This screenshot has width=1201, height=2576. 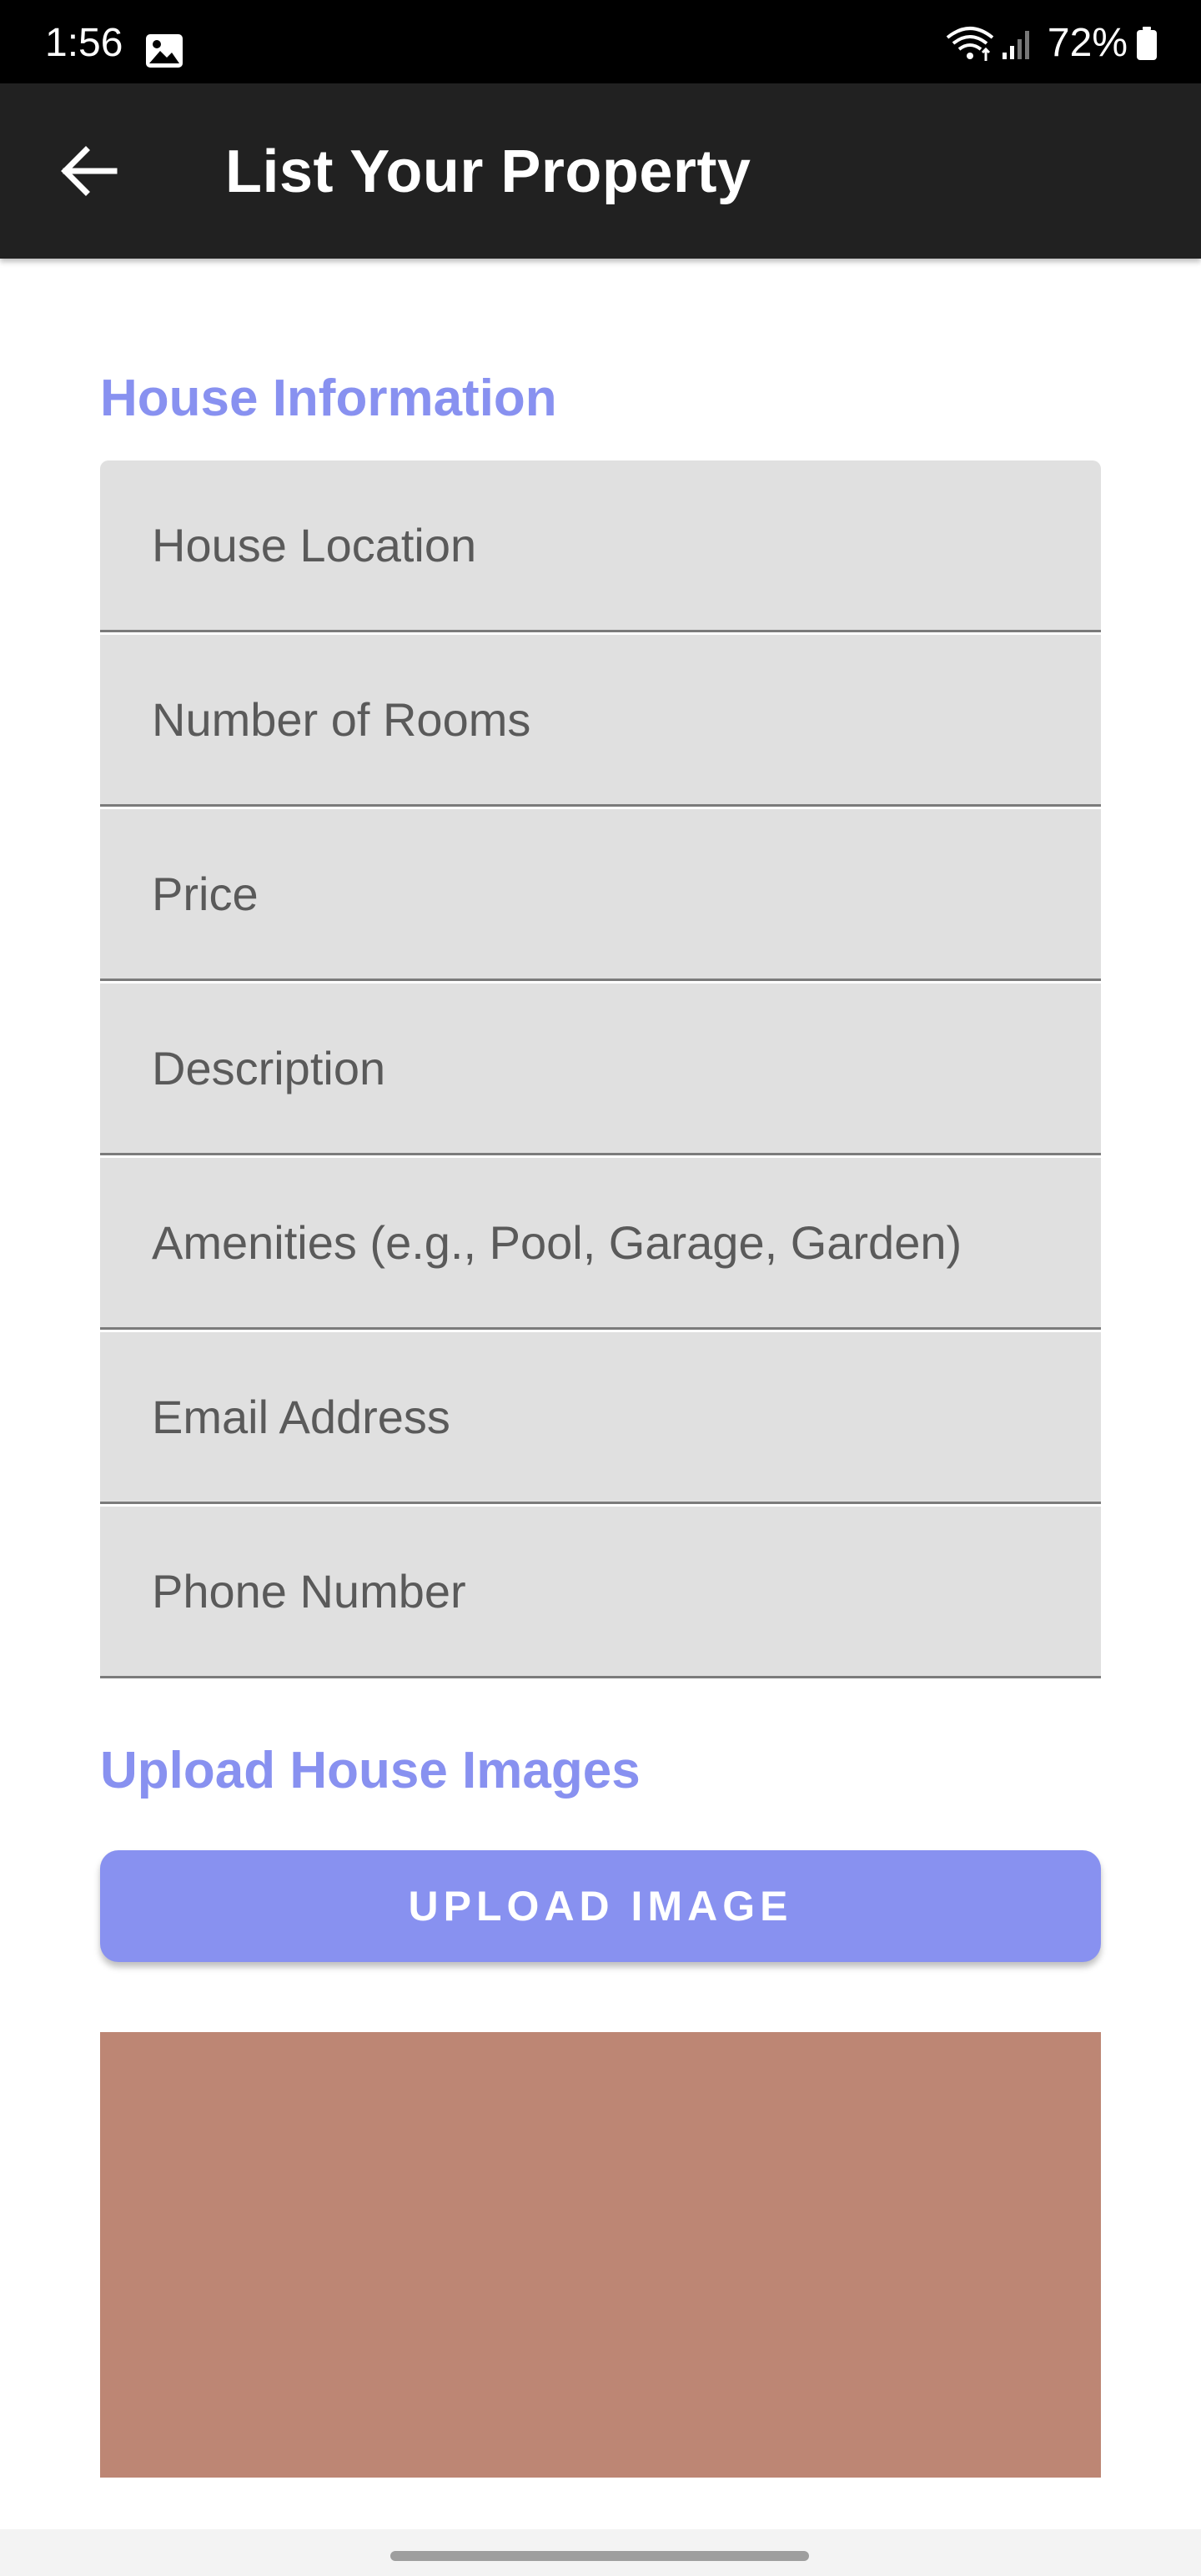 I want to click on number-of-rooms-input, so click(x=601, y=719).